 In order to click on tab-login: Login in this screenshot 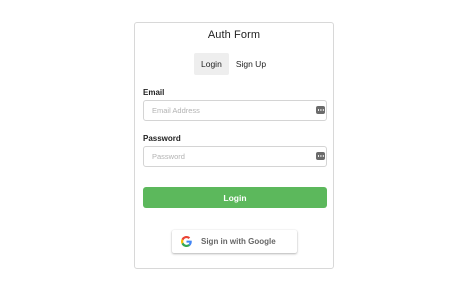, I will do `click(211, 64)`.